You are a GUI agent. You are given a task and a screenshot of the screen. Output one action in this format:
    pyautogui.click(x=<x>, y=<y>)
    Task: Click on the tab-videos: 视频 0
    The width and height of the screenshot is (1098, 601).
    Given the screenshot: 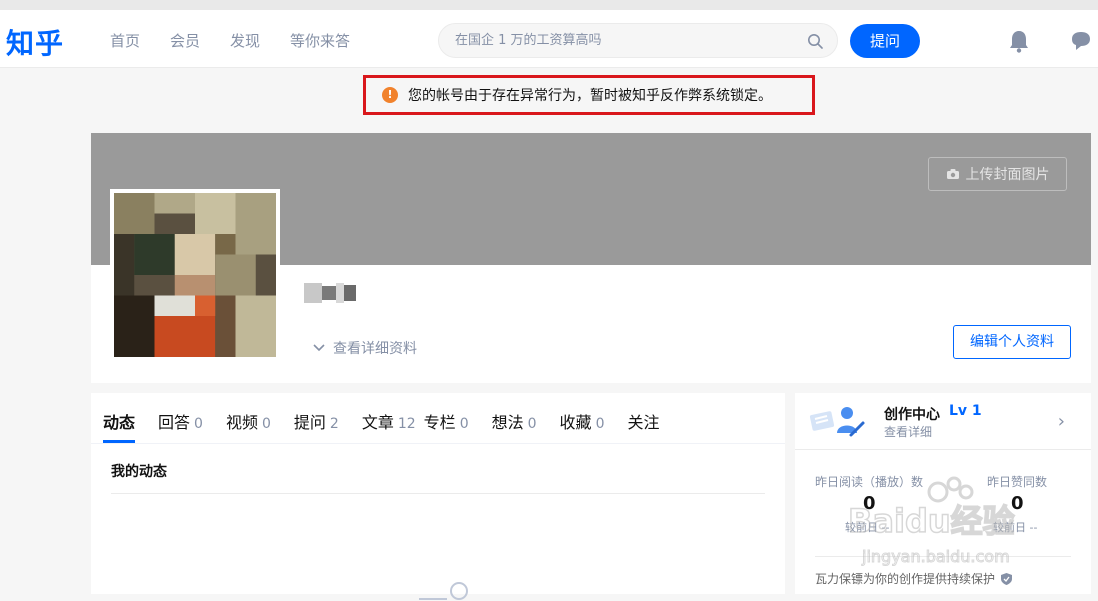 What is the action you would take?
    pyautogui.click(x=248, y=418)
    